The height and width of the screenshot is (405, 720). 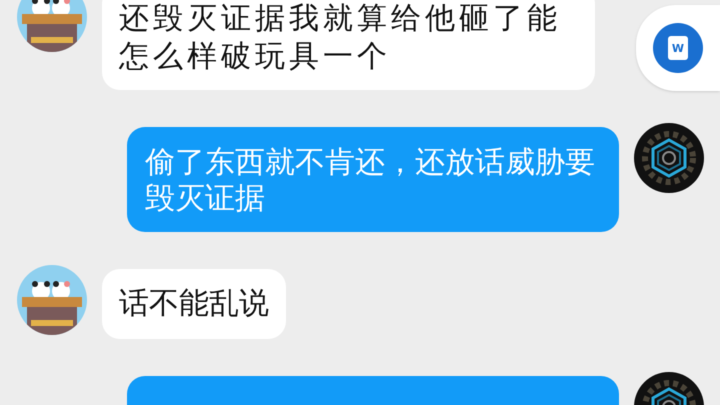 I want to click on avatar-drawing, so click(x=52, y=26).